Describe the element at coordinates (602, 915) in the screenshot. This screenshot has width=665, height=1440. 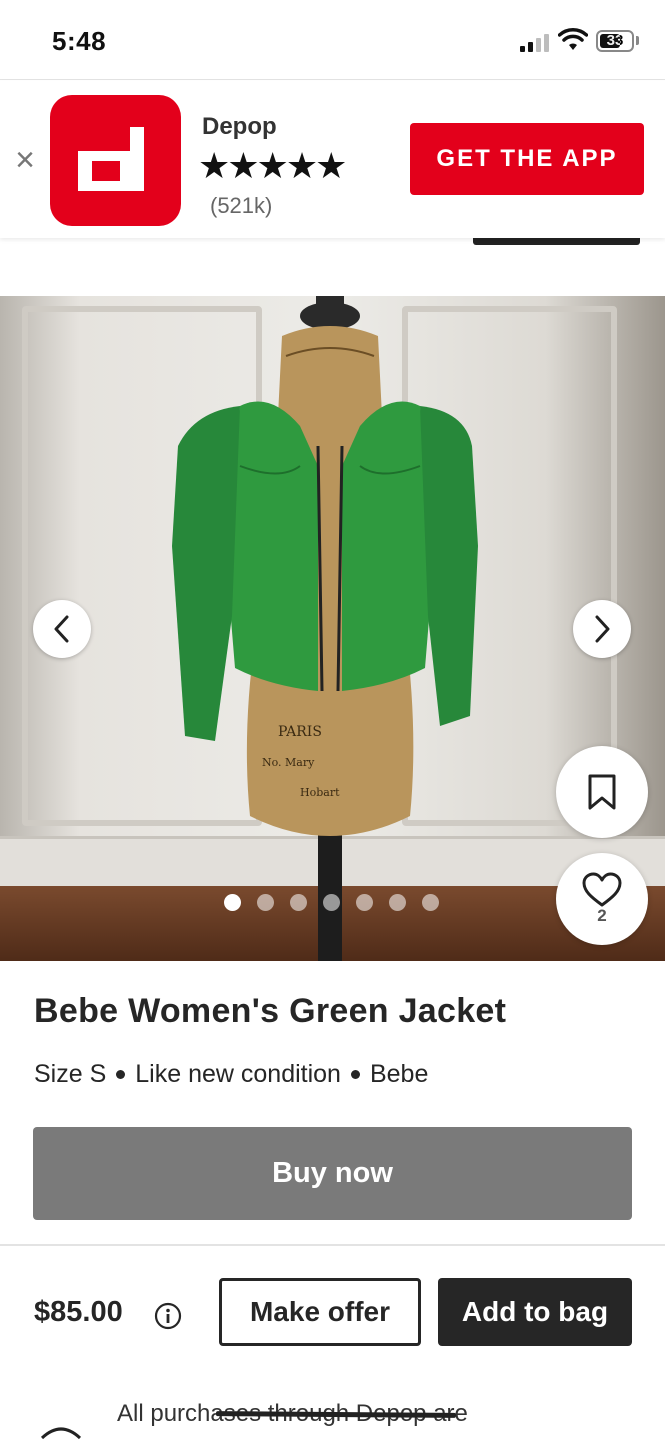
I see `like-count: 2` at that location.